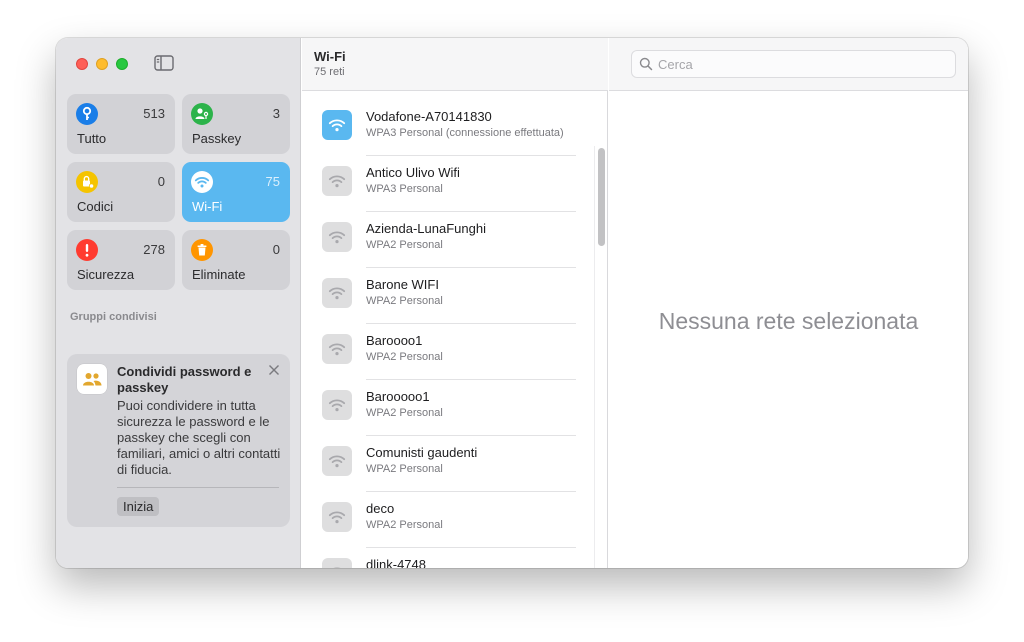  I want to click on trash-icon, so click(202, 250).